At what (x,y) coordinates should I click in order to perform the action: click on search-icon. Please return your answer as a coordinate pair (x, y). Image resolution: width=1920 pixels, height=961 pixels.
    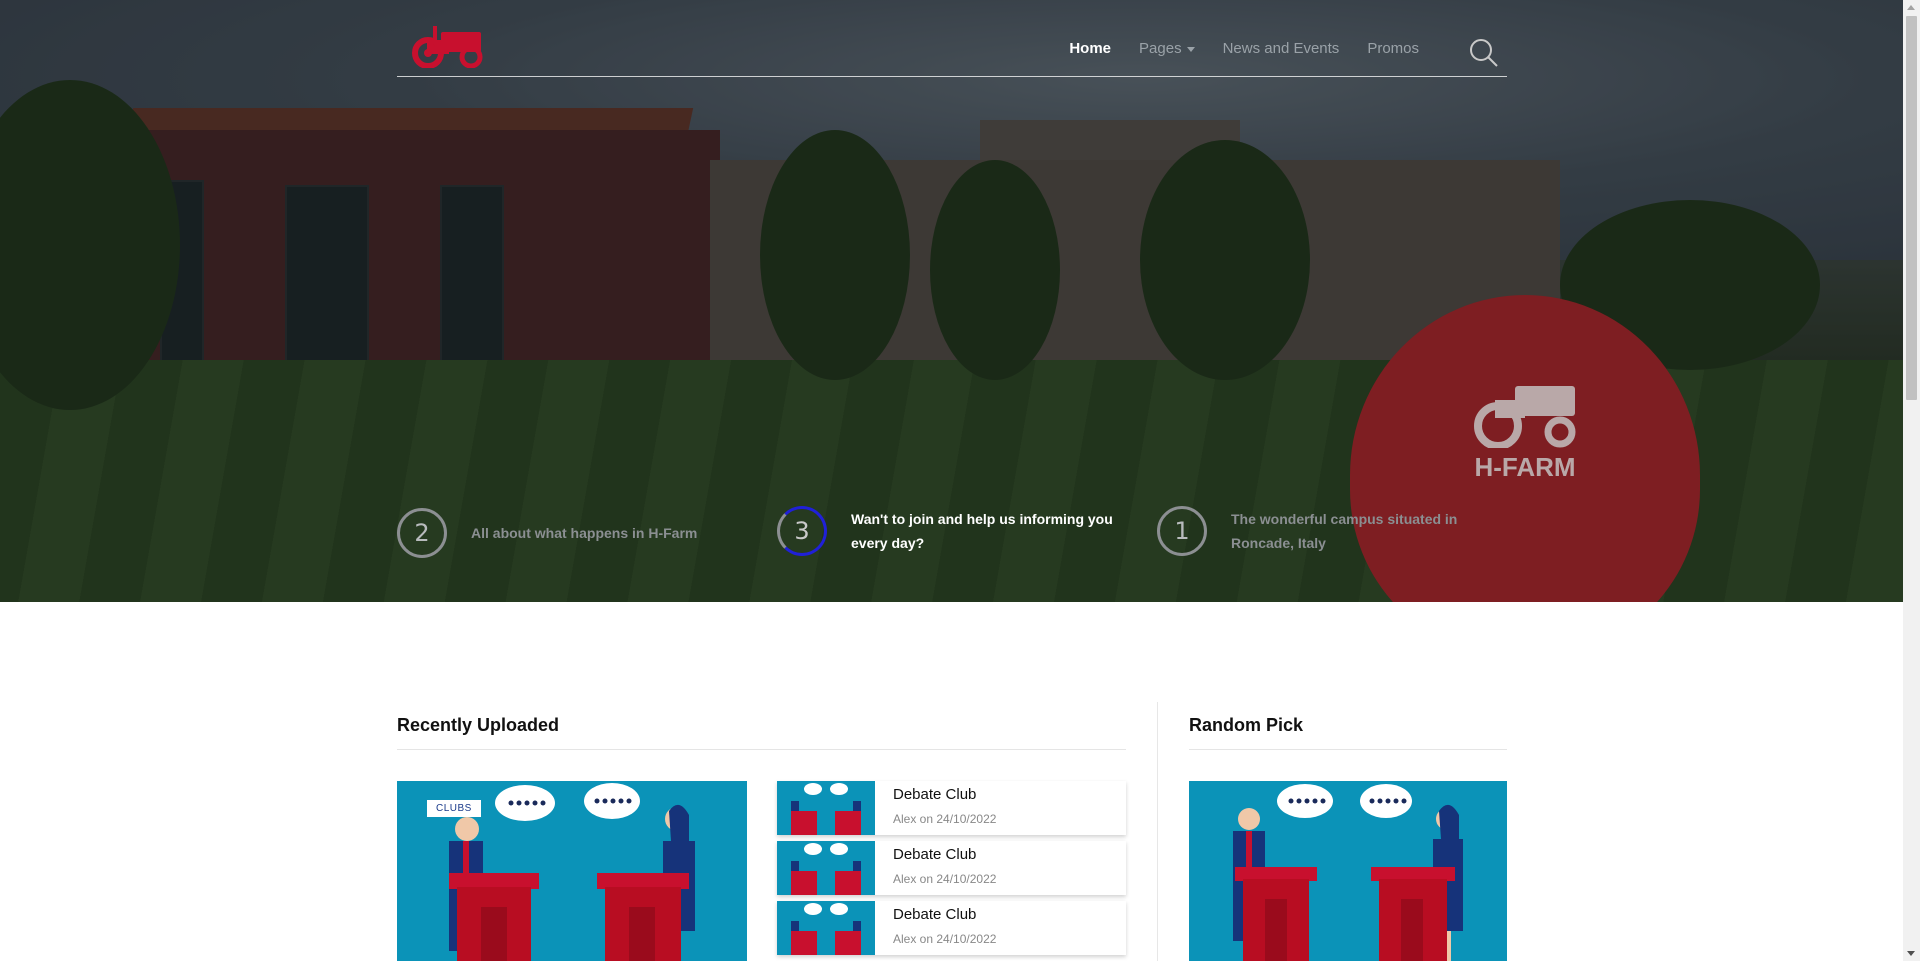
    Looking at the image, I should click on (1484, 53).